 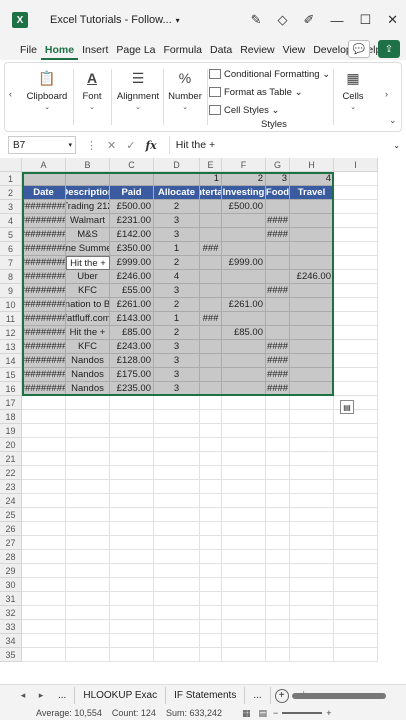 What do you see at coordinates (11, 361) in the screenshot?
I see `row-header: 14` at bounding box center [11, 361].